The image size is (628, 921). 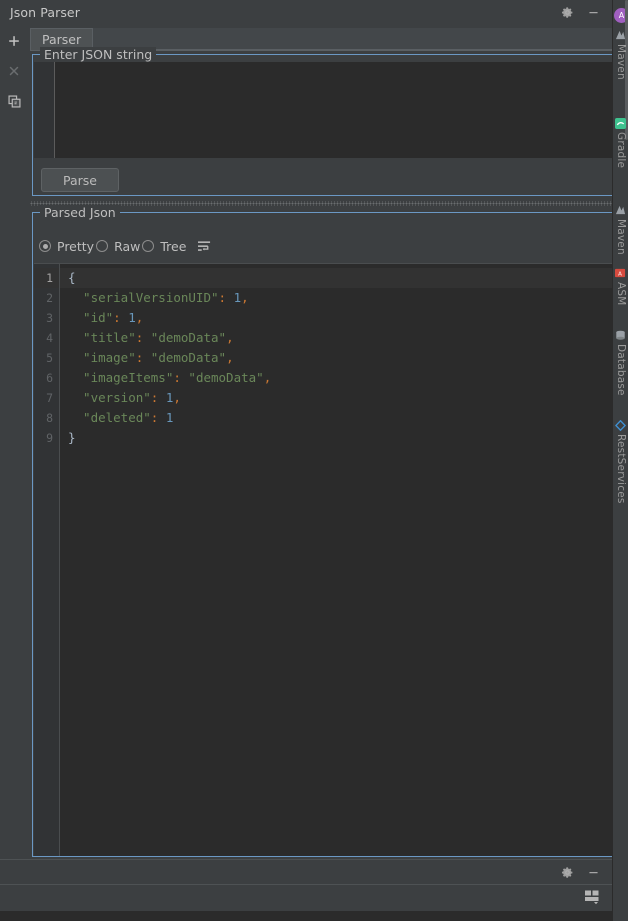 What do you see at coordinates (109, 417) in the screenshot?
I see `code-token-key: "deleted"` at bounding box center [109, 417].